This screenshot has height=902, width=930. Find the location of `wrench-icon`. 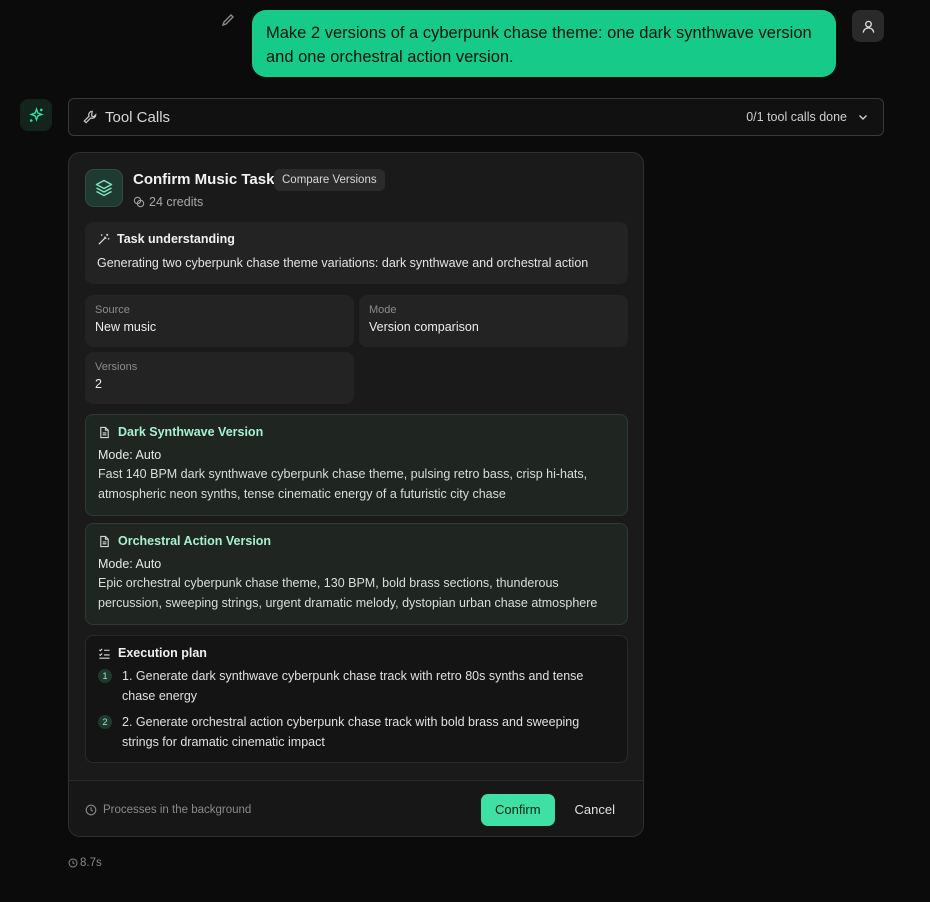

wrench-icon is located at coordinates (90, 117).